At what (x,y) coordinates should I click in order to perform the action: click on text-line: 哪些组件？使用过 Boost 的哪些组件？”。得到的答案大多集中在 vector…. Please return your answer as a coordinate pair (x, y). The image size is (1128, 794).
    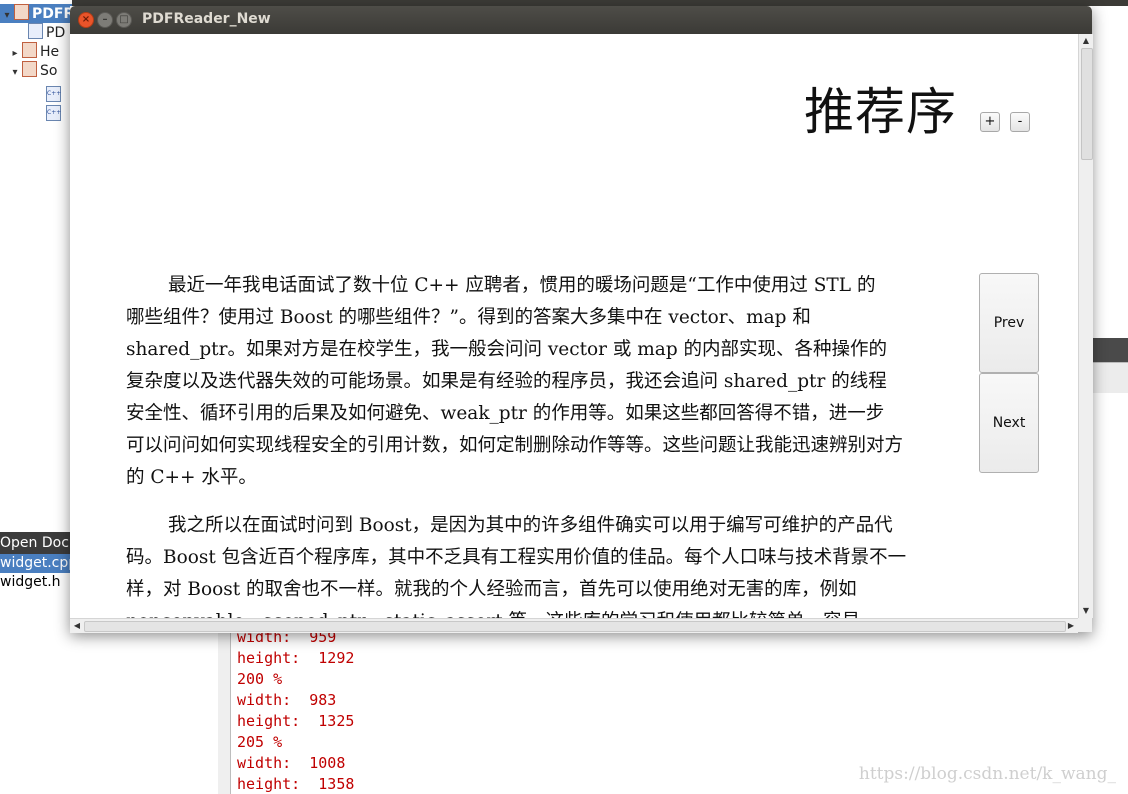
    Looking at the image, I should click on (468, 317).